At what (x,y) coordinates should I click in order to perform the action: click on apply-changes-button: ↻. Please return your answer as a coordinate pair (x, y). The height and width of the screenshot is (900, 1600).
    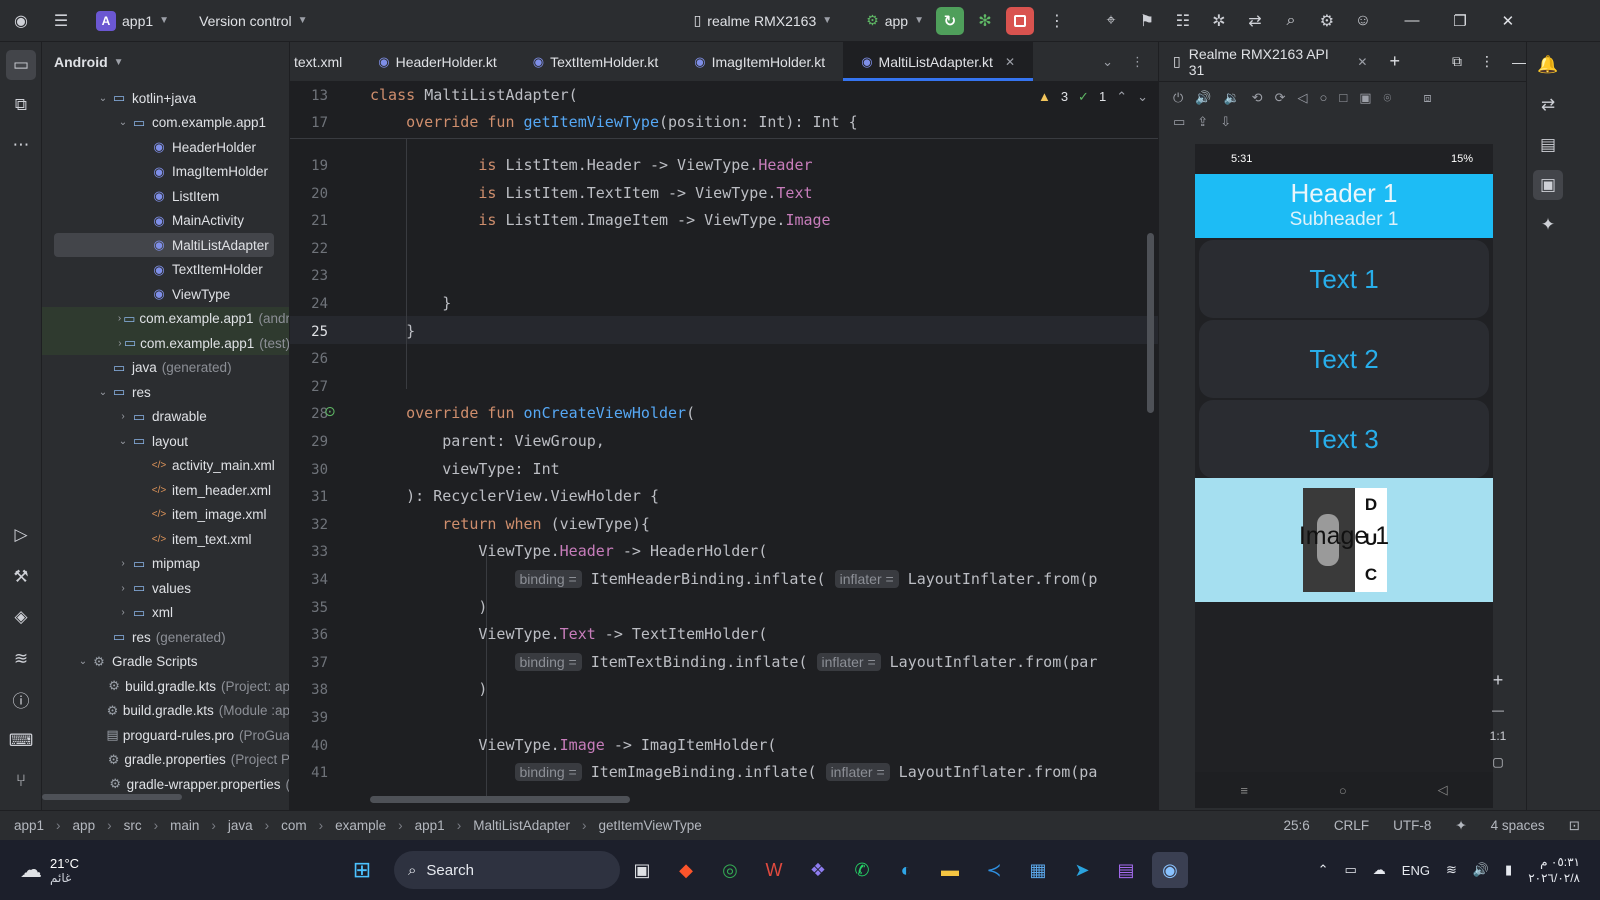
    Looking at the image, I should click on (949, 20).